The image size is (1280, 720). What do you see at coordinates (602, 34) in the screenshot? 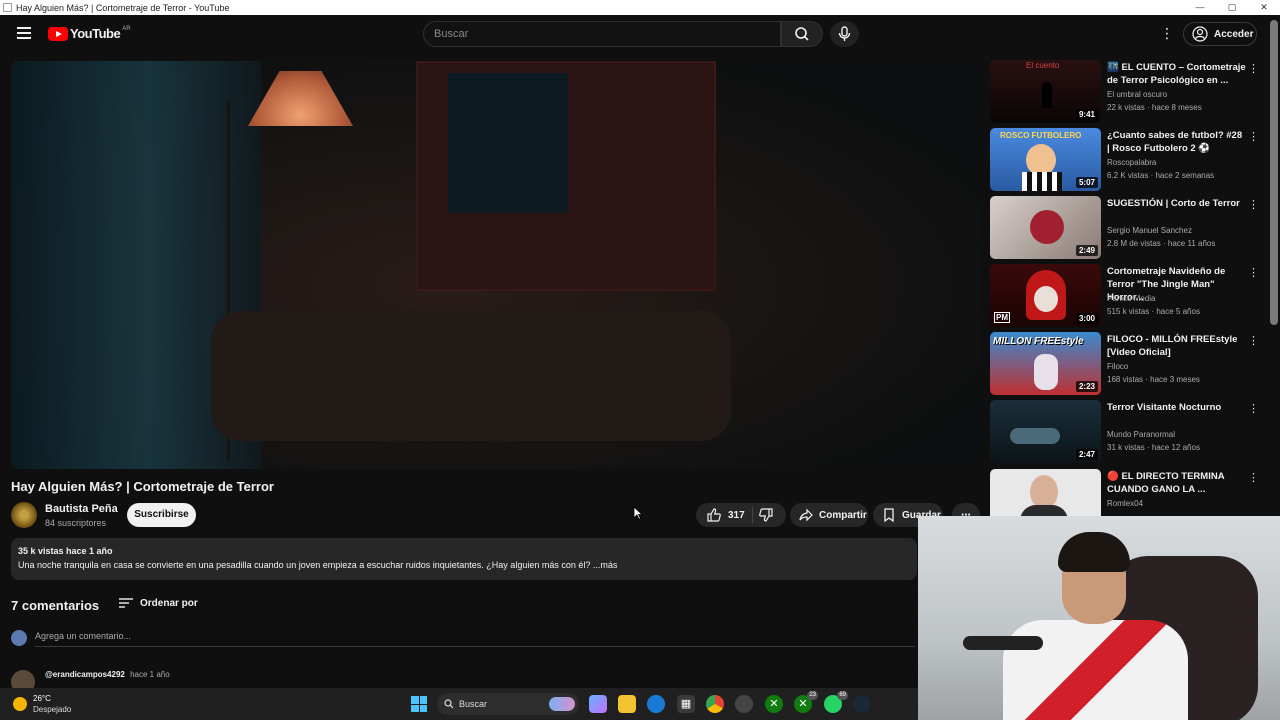
I see `search-input: Buscar` at bounding box center [602, 34].